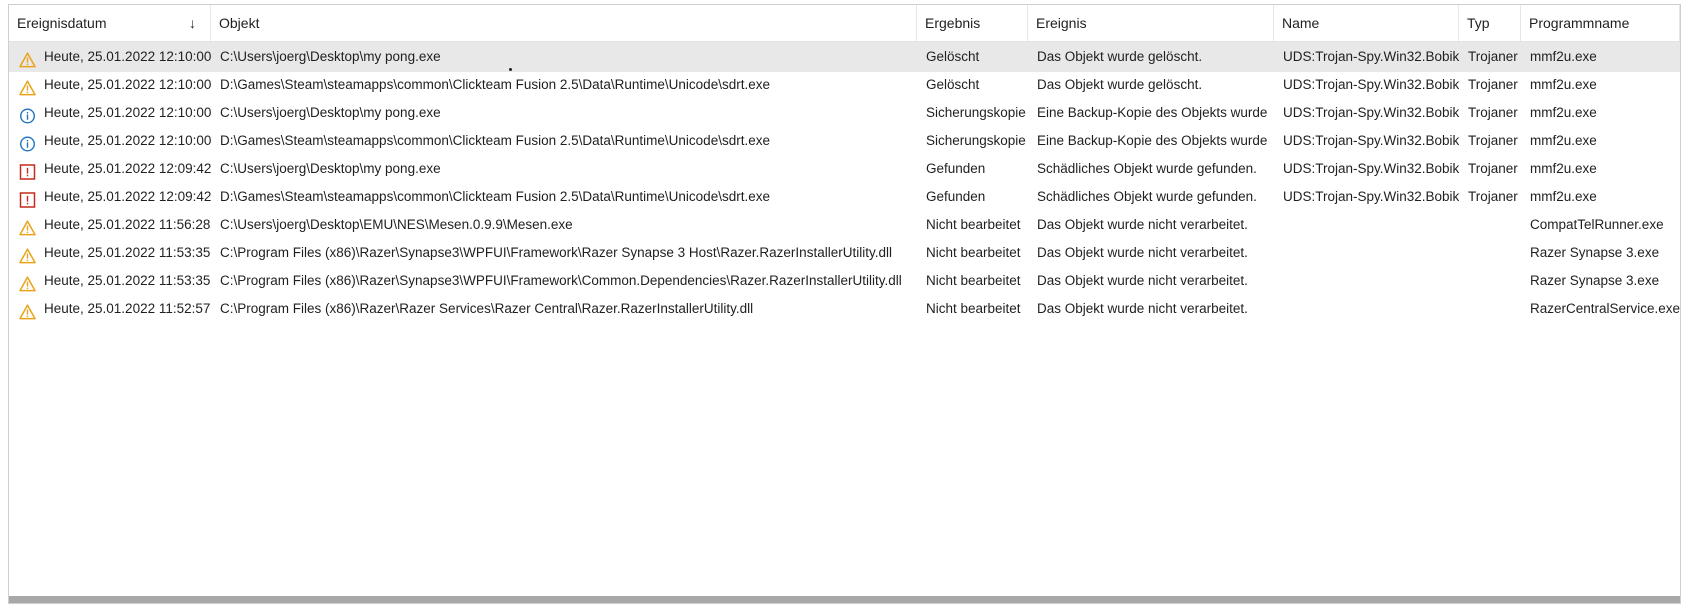 Image resolution: width=1690 pixels, height=612 pixels. What do you see at coordinates (1490, 23) in the screenshot?
I see `column-header-type: Typ` at bounding box center [1490, 23].